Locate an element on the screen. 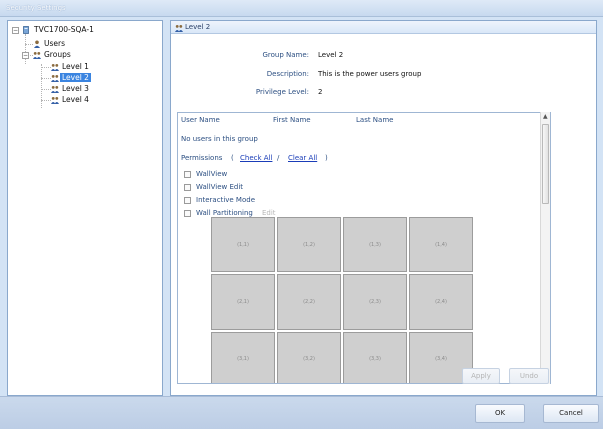 This screenshot has width=603, height=429. panel-header: Level 2 is located at coordinates (383, 27).